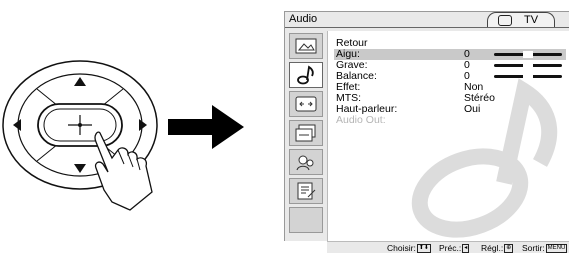  Describe the element at coordinates (509, 248) in the screenshot. I see `enter-key-icon: ⊕` at that location.